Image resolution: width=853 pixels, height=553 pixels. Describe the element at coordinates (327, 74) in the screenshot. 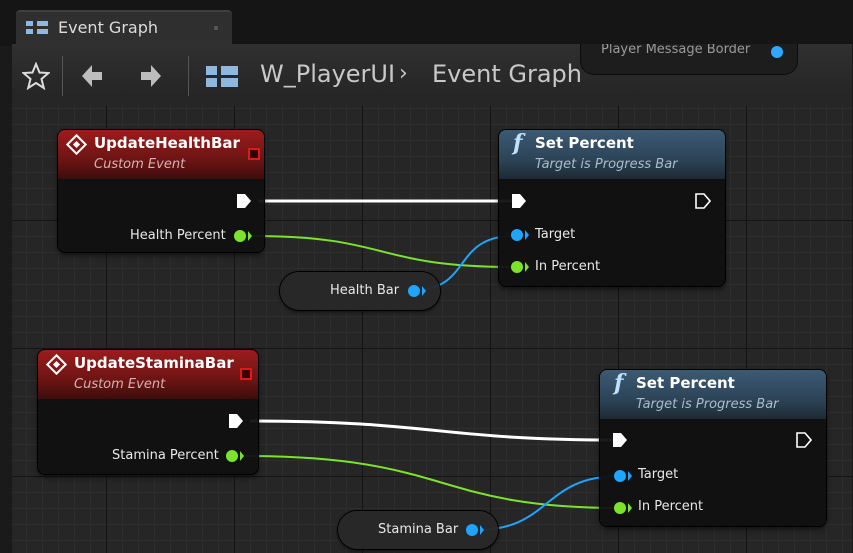

I see `breadcrumb-root: W_PlayerUI` at that location.